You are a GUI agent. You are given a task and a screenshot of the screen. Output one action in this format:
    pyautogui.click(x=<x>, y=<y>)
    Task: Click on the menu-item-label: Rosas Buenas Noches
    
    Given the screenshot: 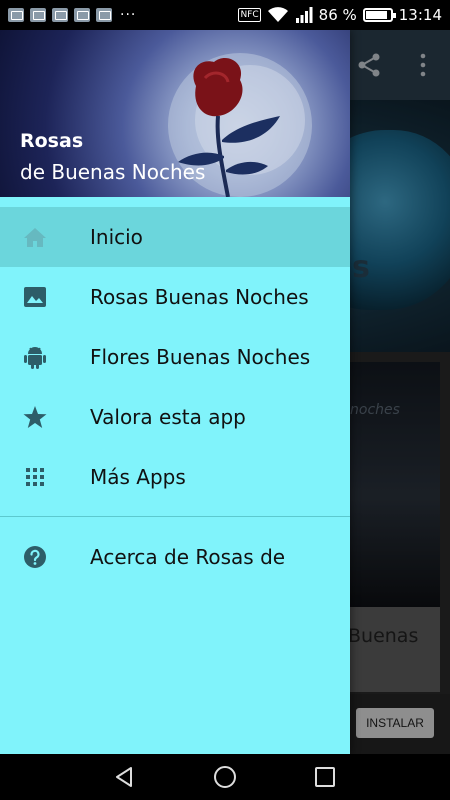 What is the action you would take?
    pyautogui.click(x=199, y=297)
    